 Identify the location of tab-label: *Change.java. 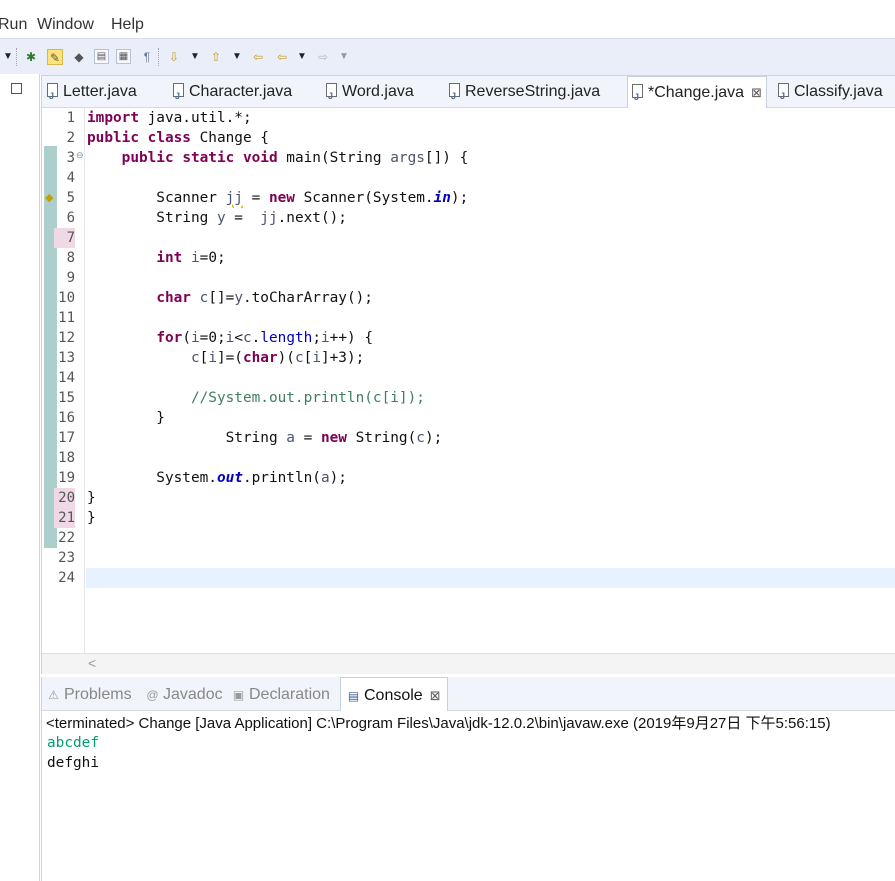
(696, 92).